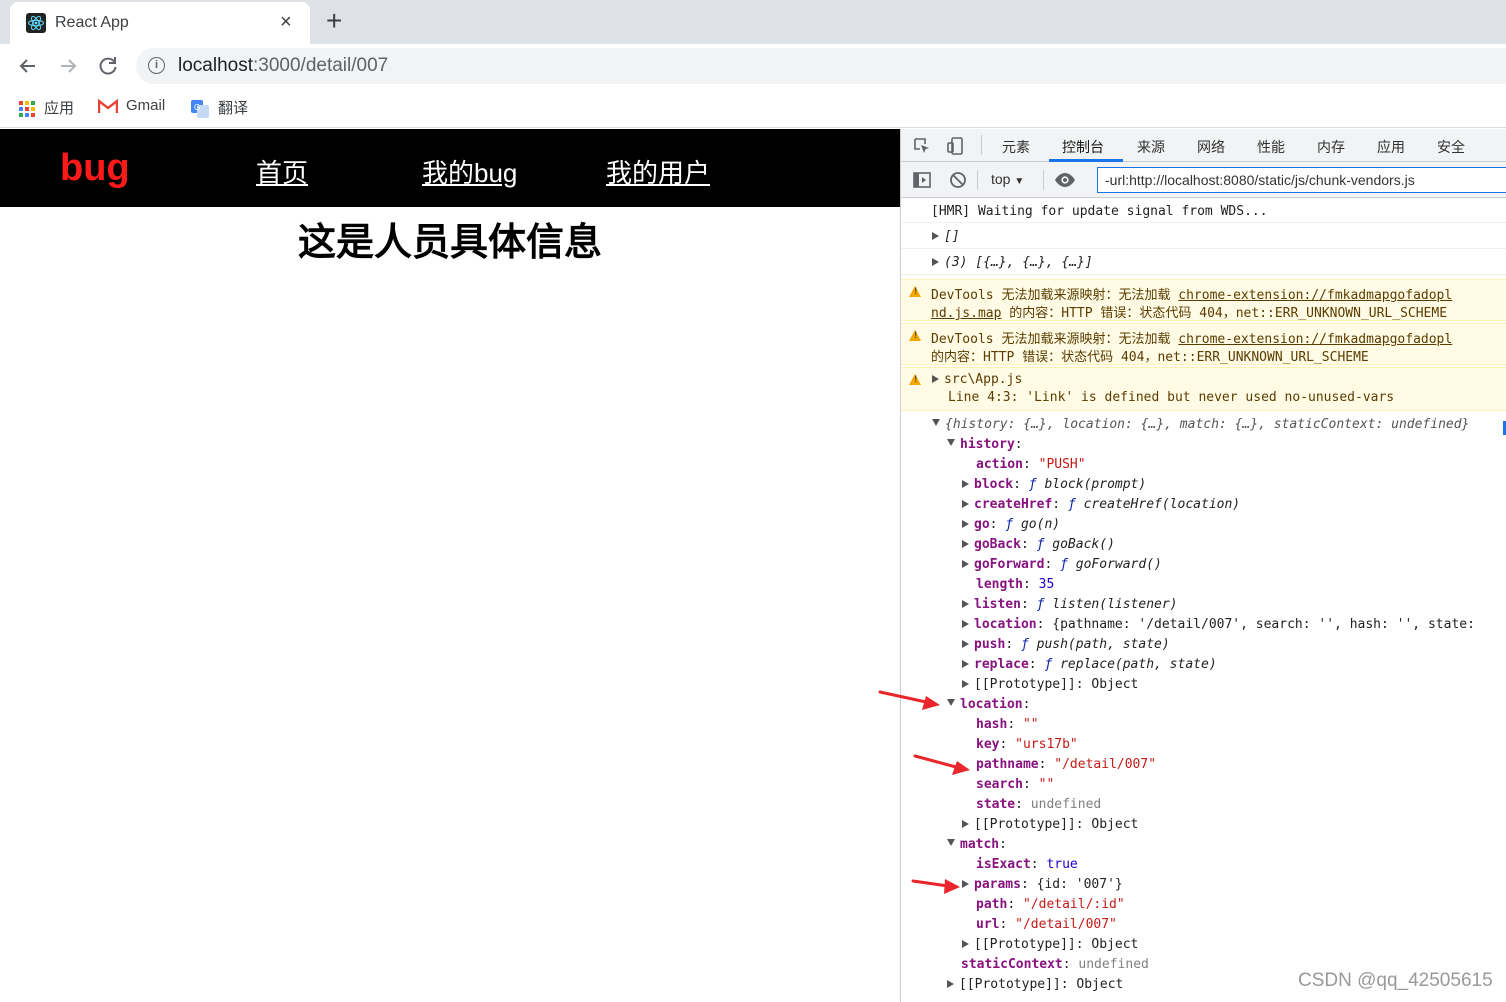 The width and height of the screenshot is (1506, 1002). I want to click on app-navbar: bug 首页 我的bug 我的用户, so click(450, 168).